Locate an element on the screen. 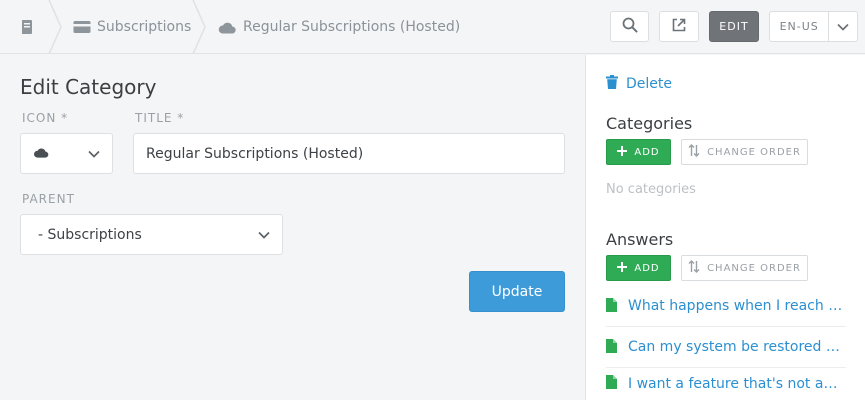  book-icon is located at coordinates (27, 27).